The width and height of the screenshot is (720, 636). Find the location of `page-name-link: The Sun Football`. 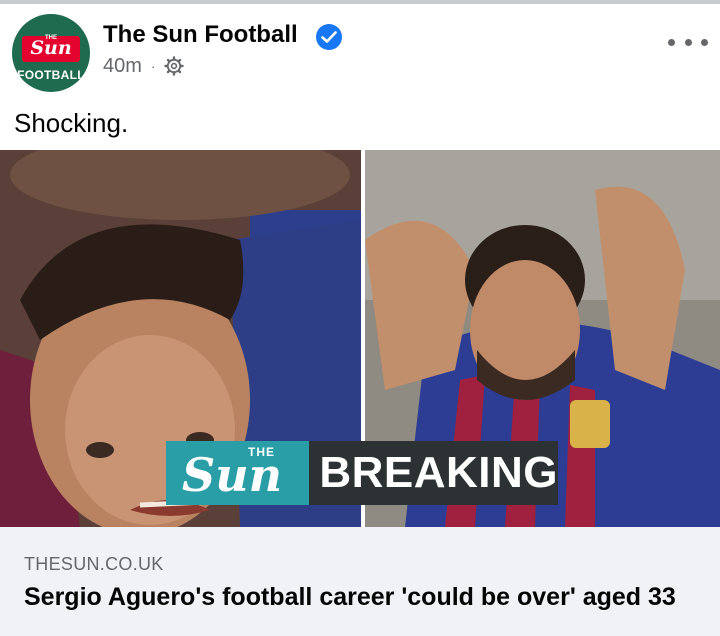

page-name-link: The Sun Football is located at coordinates (200, 35).